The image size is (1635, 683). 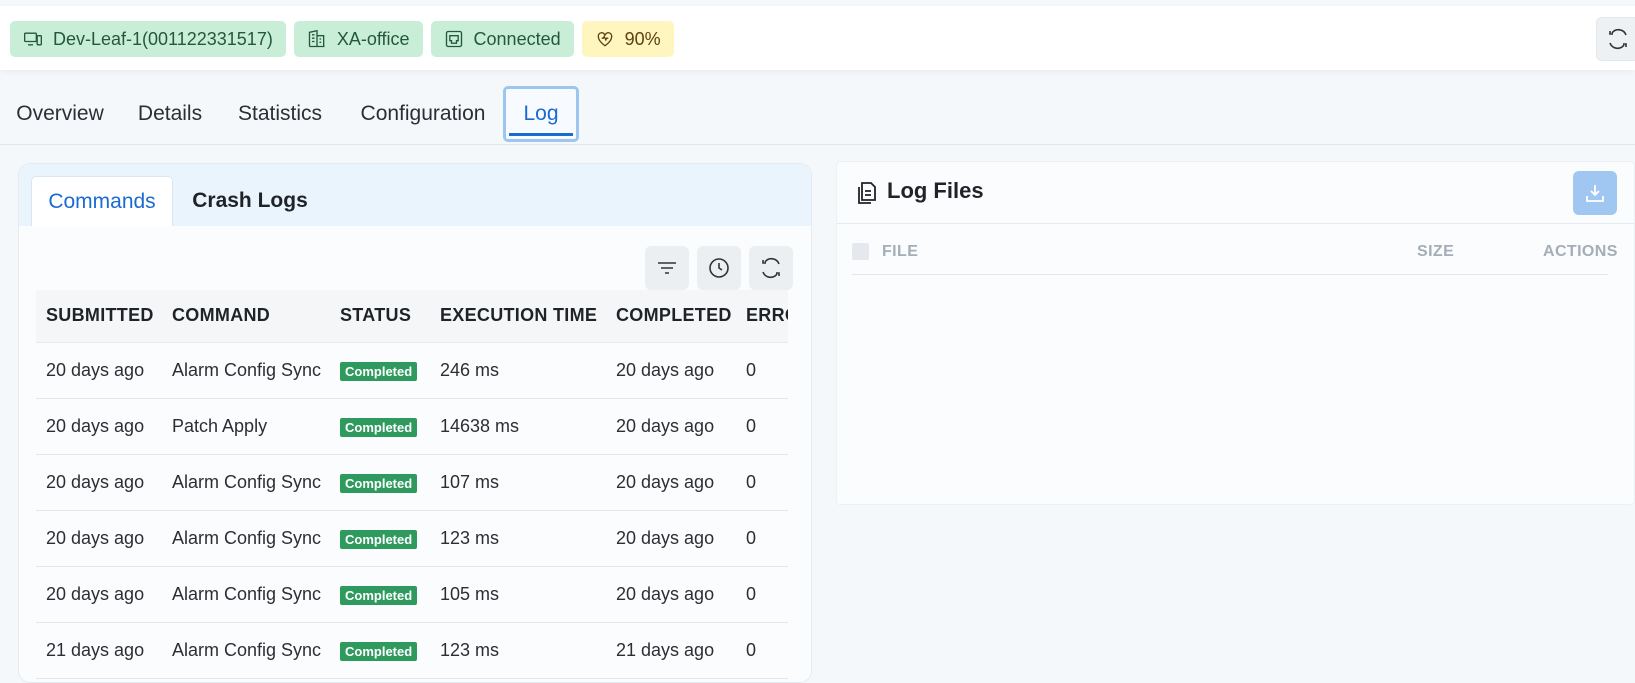 I want to click on filter-icon, so click(x=667, y=268).